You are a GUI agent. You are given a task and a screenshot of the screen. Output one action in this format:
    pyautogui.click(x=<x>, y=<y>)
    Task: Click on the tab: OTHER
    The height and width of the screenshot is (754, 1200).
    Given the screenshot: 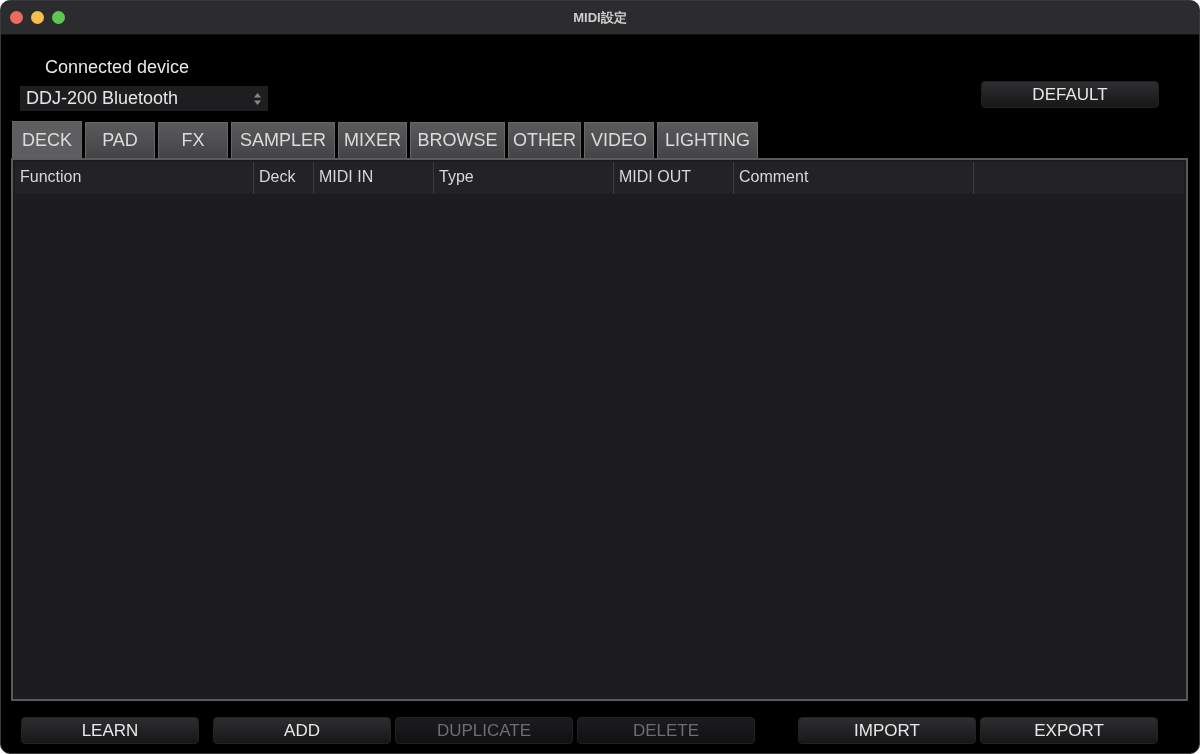 What is the action you would take?
    pyautogui.click(x=544, y=140)
    